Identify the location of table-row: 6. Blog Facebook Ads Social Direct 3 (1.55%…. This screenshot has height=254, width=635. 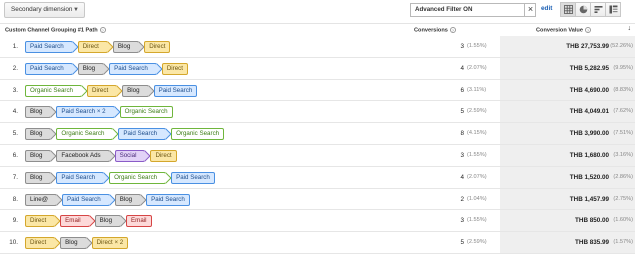
(317, 156).